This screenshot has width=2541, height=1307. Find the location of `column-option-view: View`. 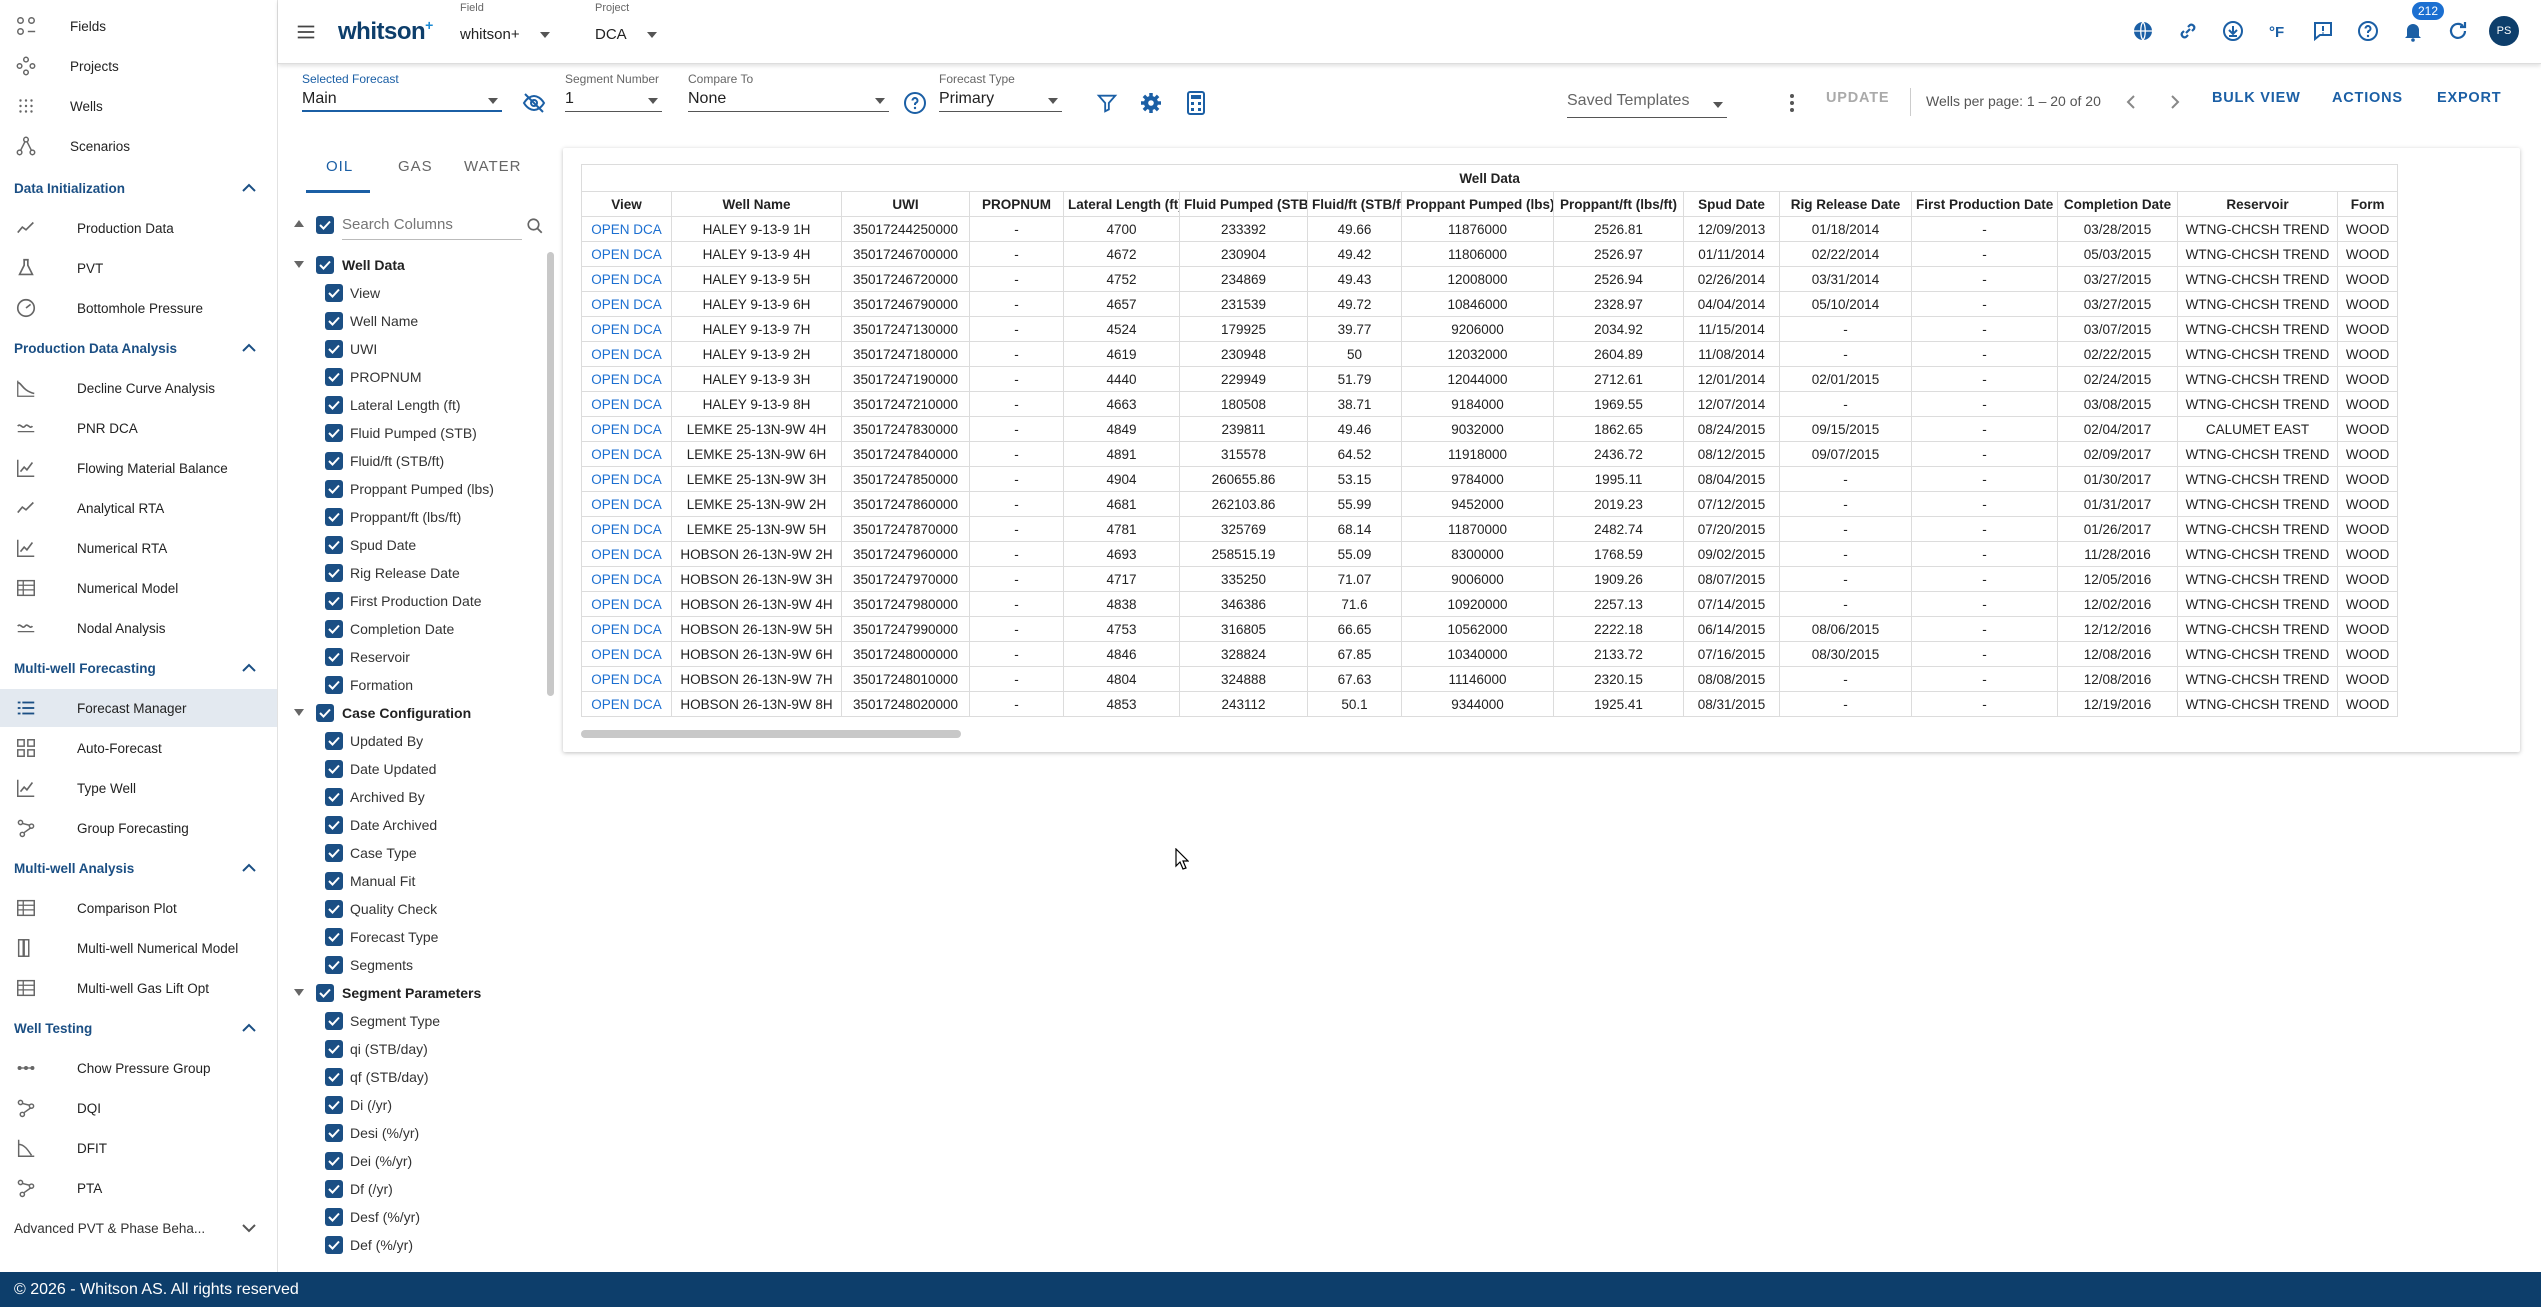

column-option-view: View is located at coordinates (419, 293).